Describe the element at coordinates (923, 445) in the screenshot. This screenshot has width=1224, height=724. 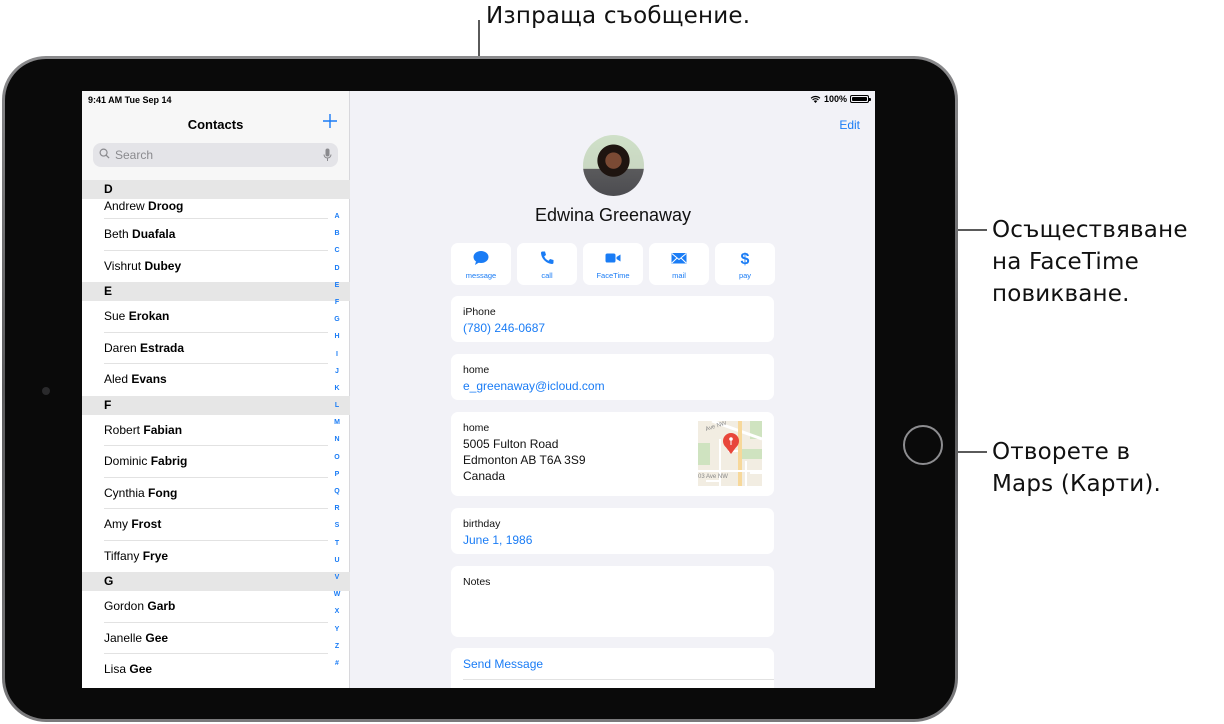
I see `home-button` at that location.